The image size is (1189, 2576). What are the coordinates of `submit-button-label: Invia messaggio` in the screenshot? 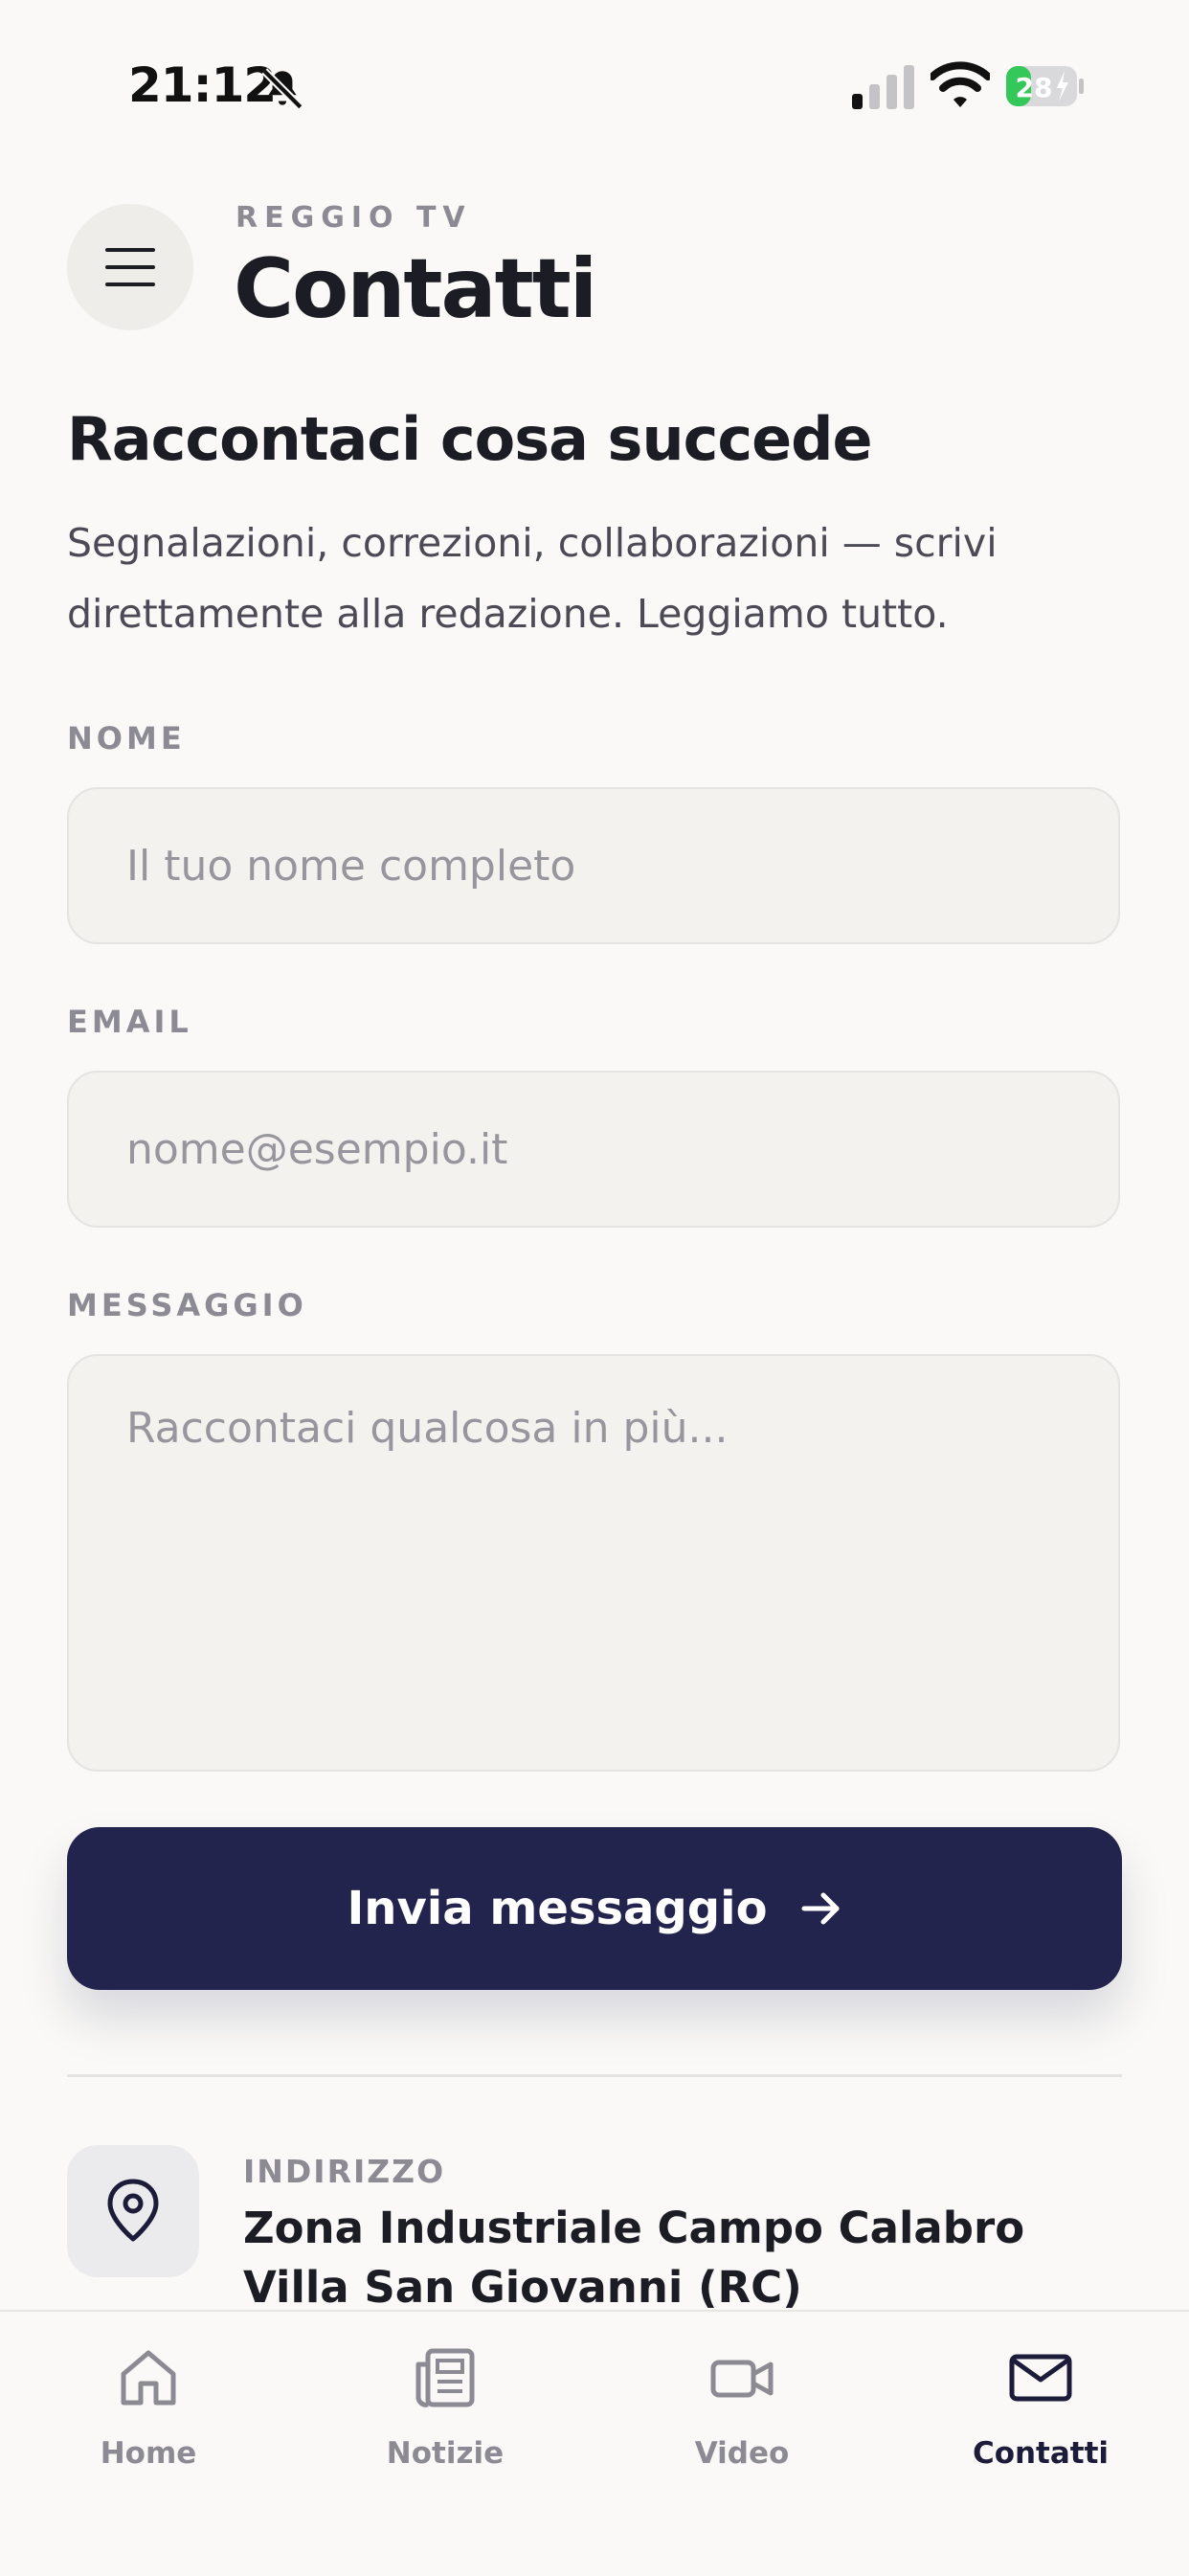 It's located at (557, 1908).